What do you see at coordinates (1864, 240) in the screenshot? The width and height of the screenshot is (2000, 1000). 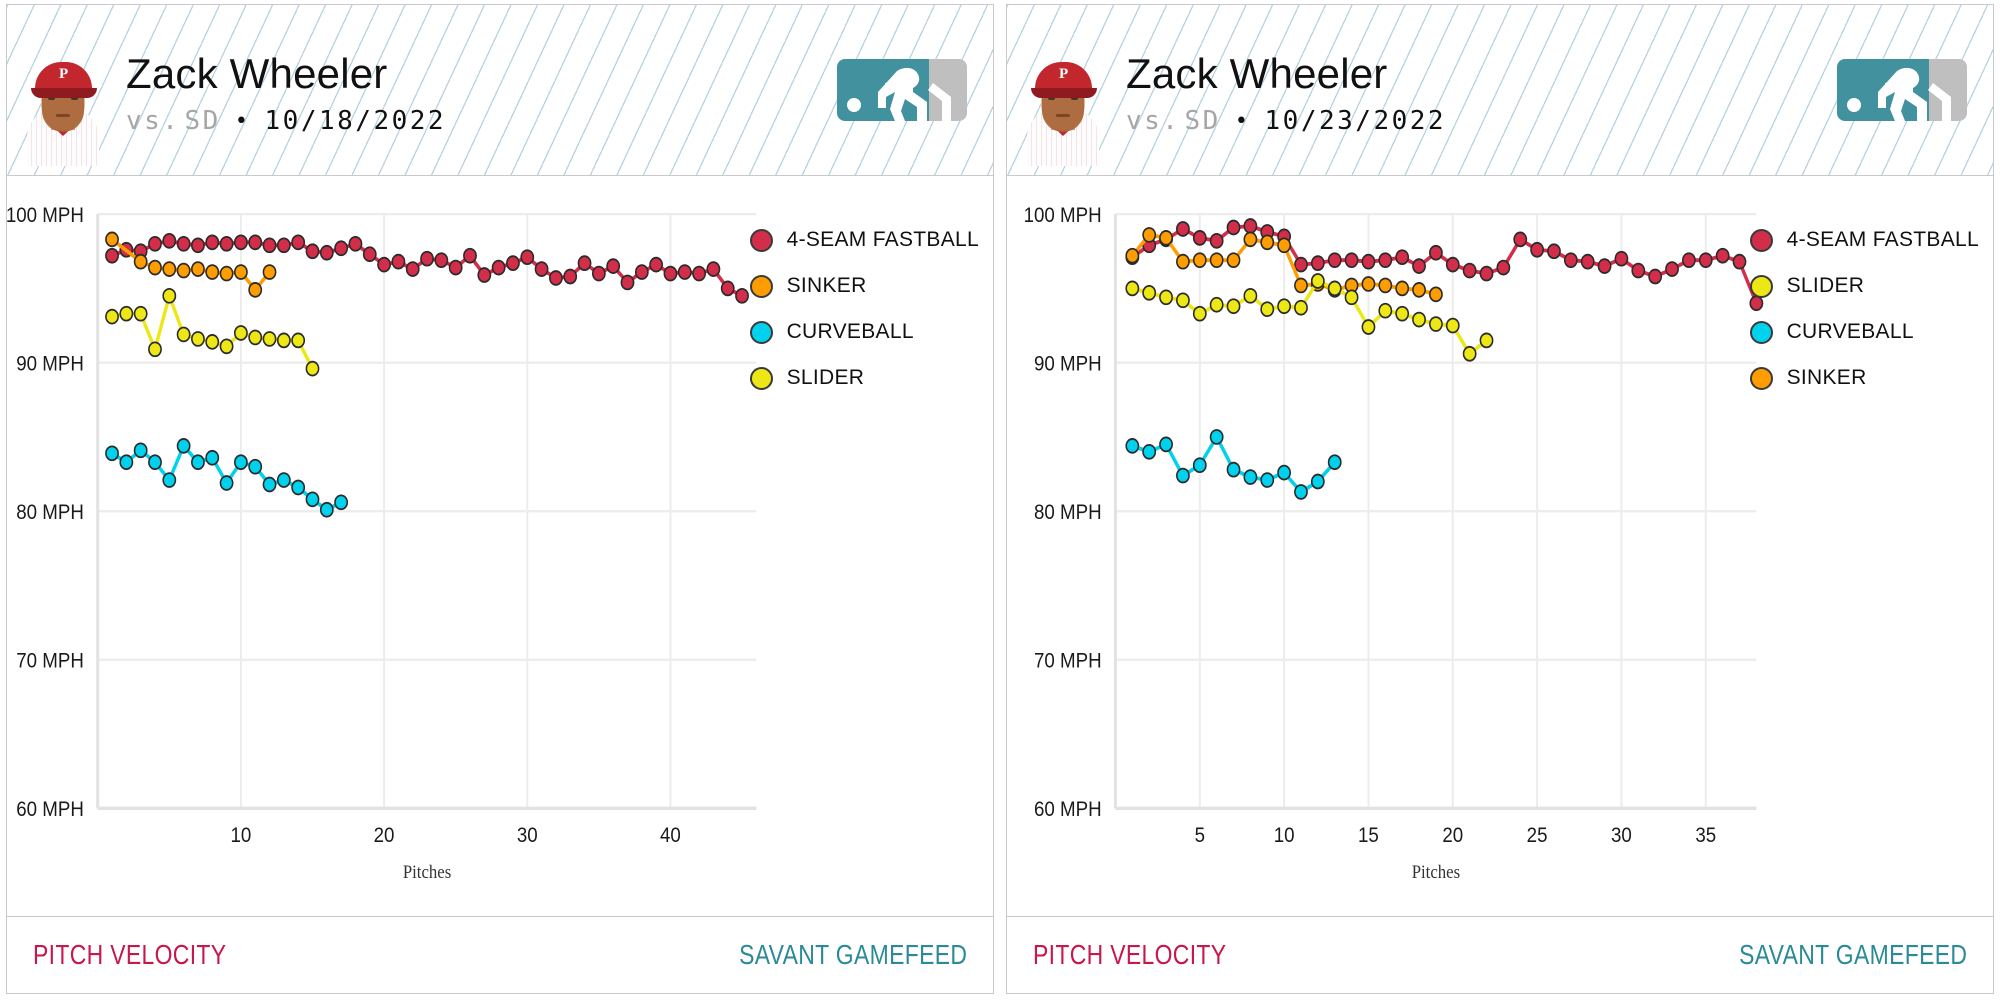 I see `legend-item-fastball: 4-SEAM FASTBALL` at bounding box center [1864, 240].